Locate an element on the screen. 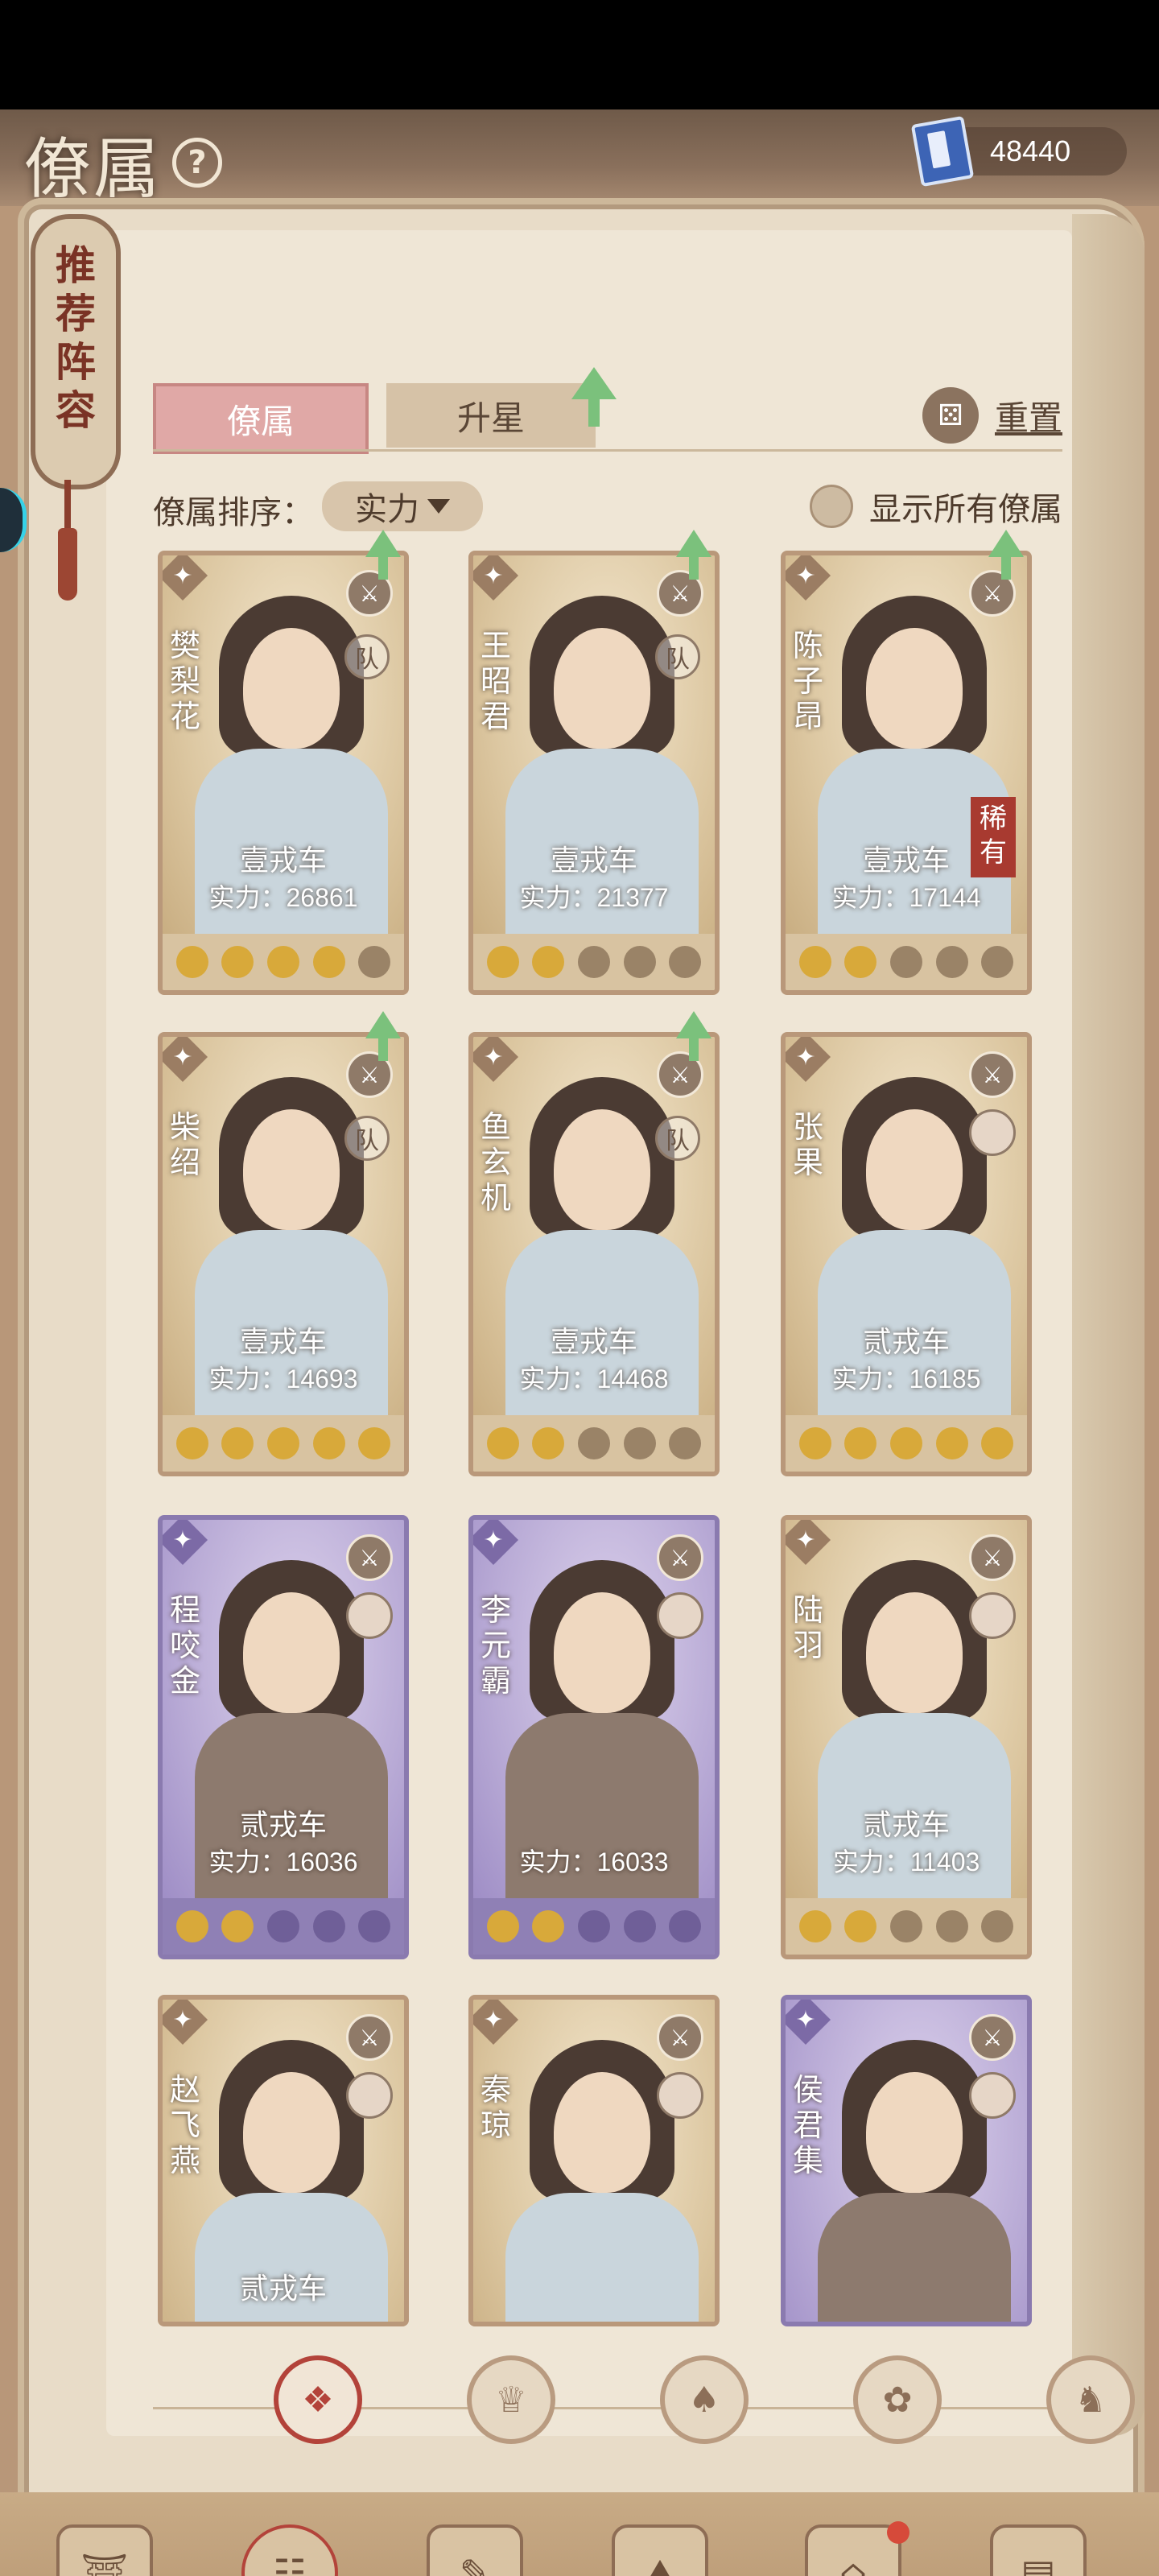 The image size is (1159, 2576). notification-dot is located at coordinates (898, 2532).